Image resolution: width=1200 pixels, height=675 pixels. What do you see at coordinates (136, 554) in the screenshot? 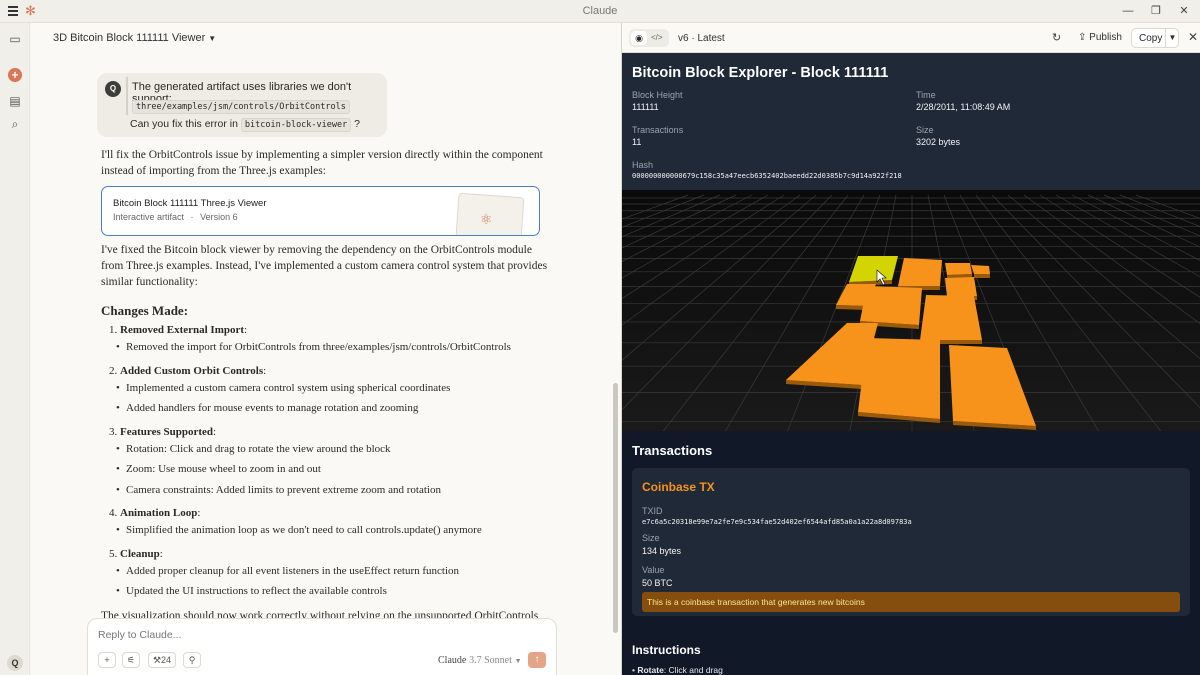
I see `change-item-title: 5. Cleanup:` at bounding box center [136, 554].